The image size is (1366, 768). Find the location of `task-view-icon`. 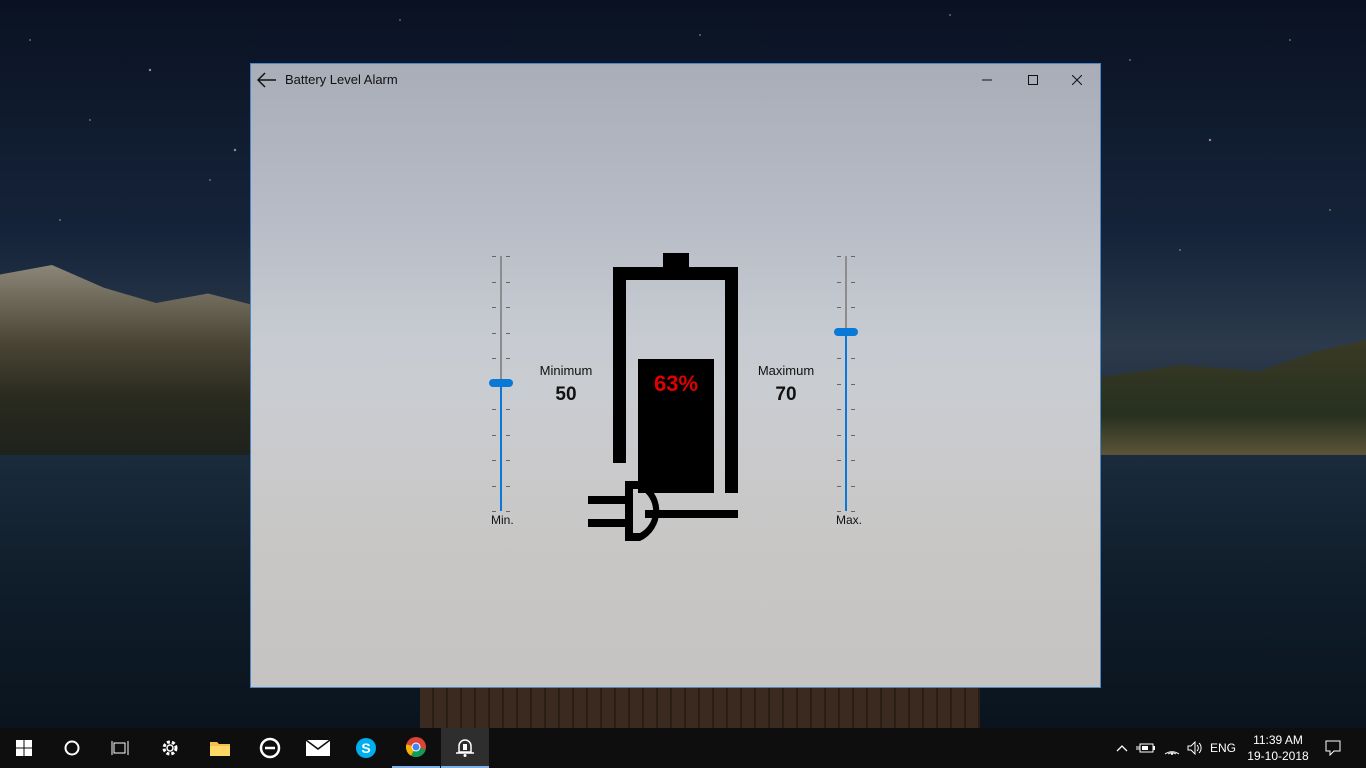

task-view-icon is located at coordinates (120, 748).